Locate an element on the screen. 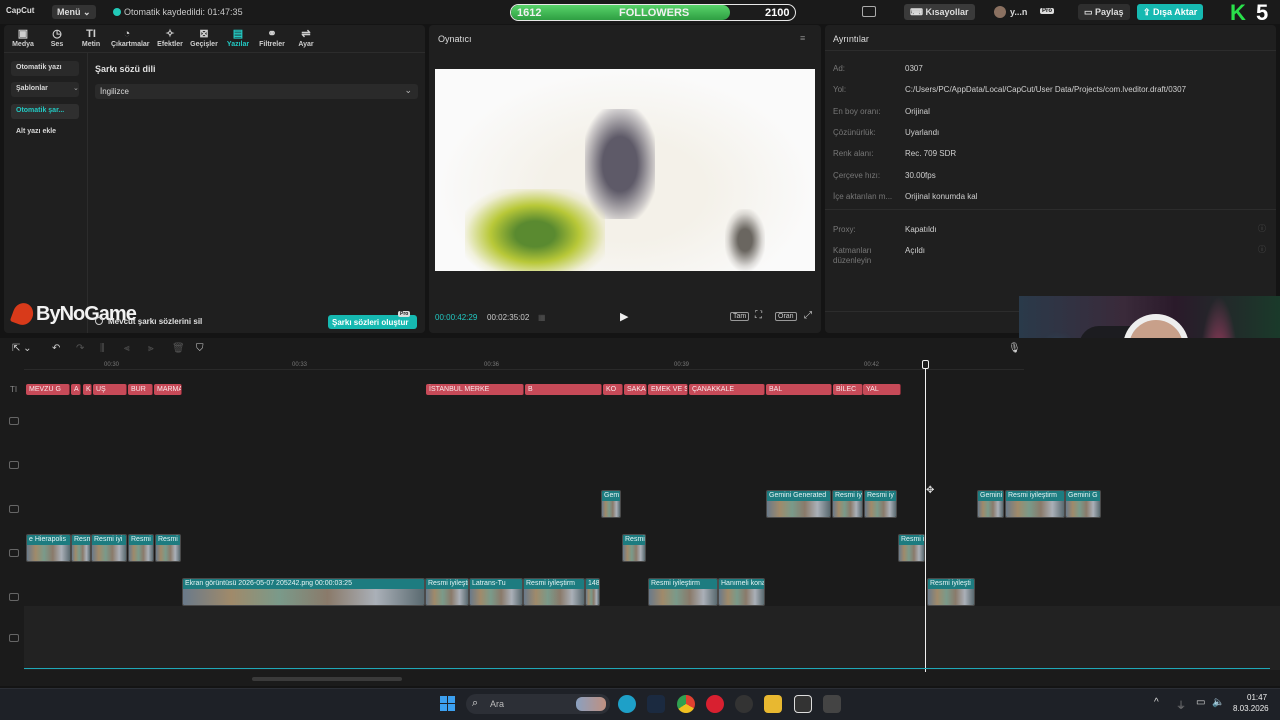 Image resolution: width=1280 pixels, height=720 pixels. steam-icon is located at coordinates (656, 704).